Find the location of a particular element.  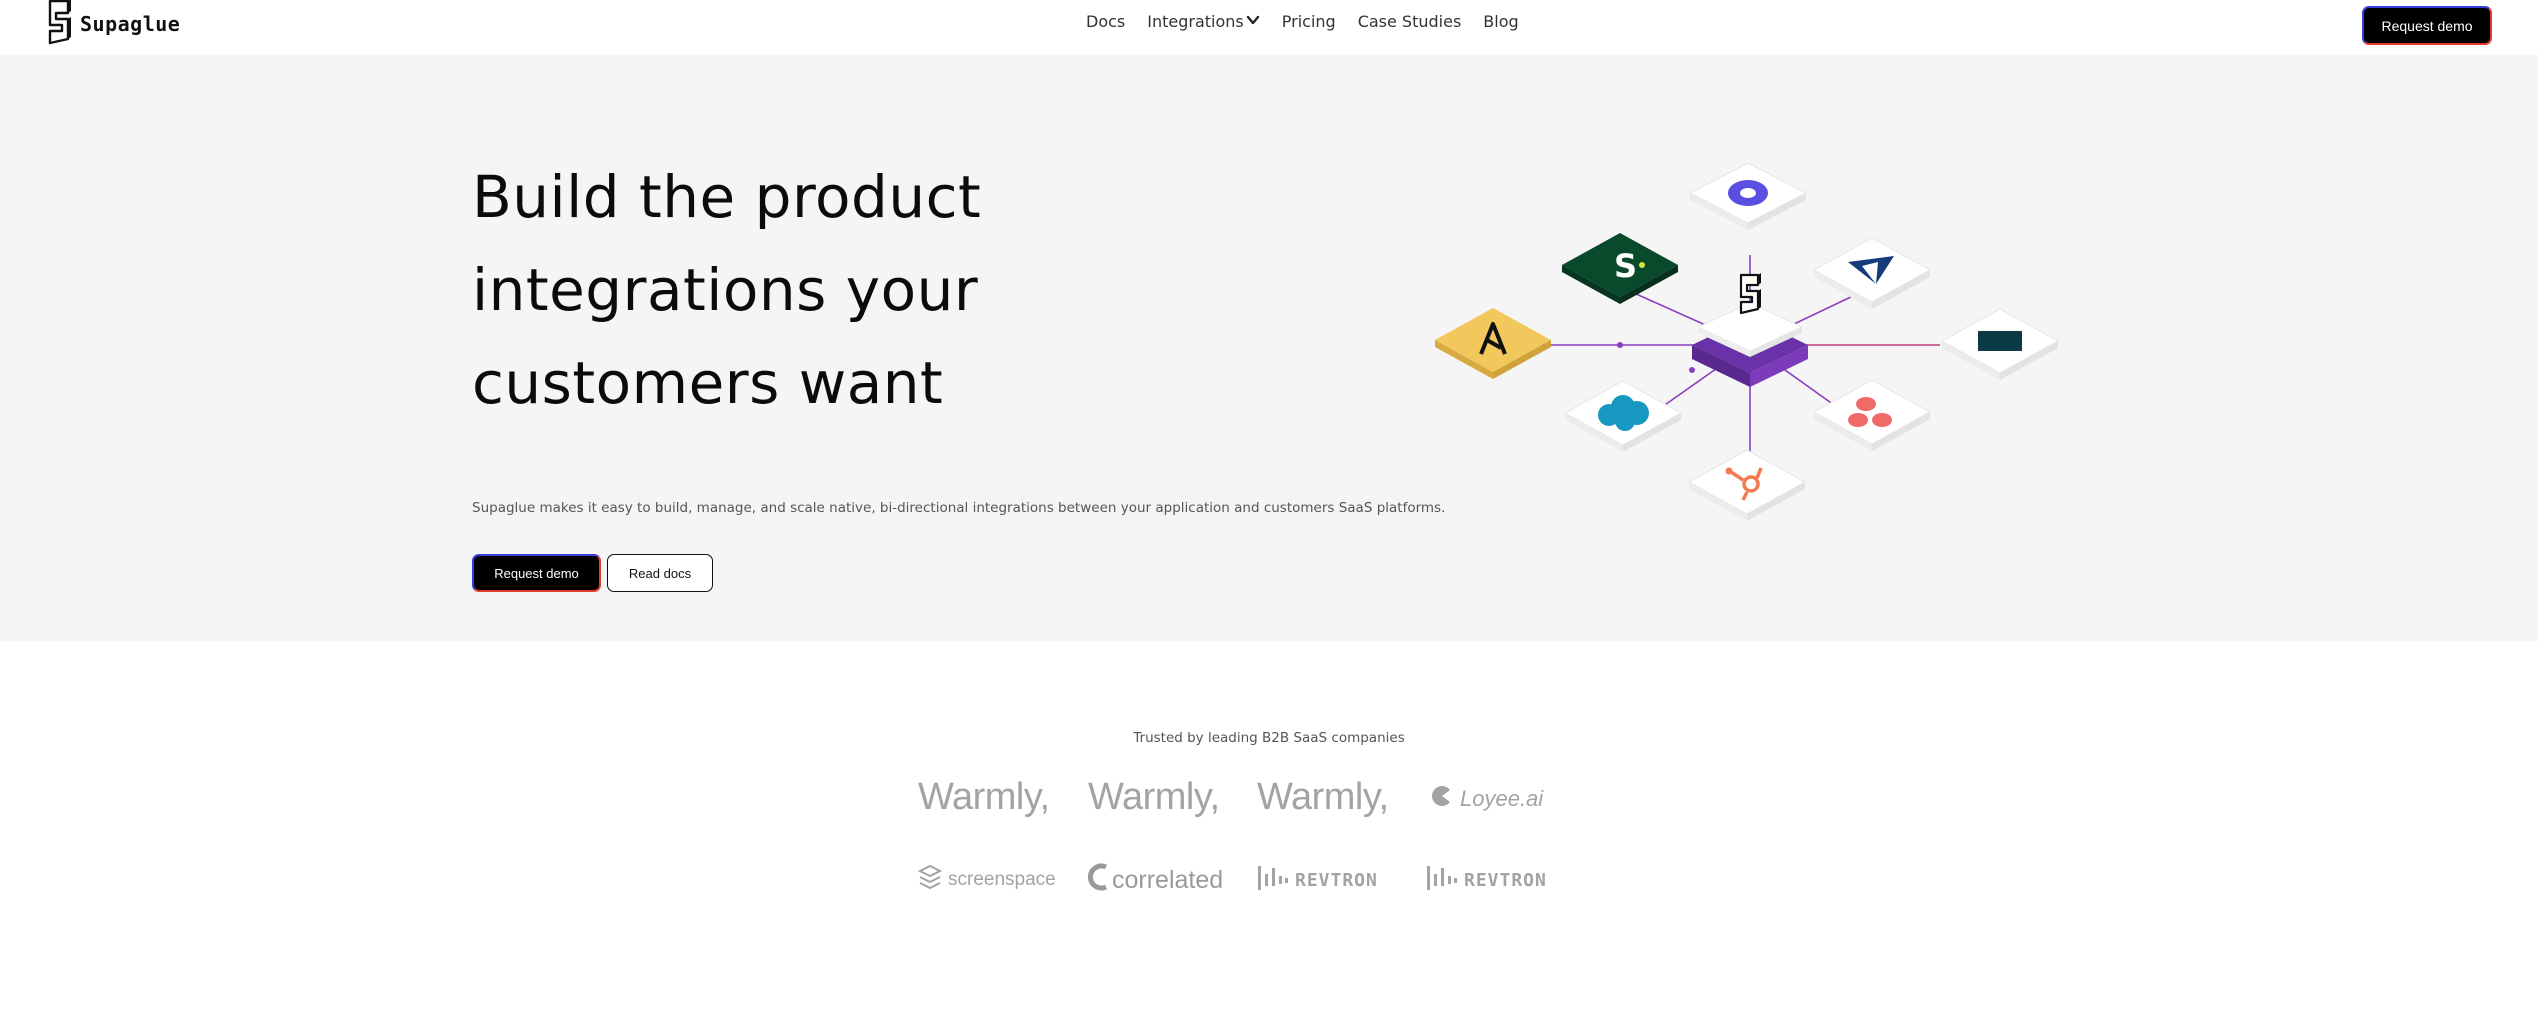

screenspace-logo-text: screenspace is located at coordinates (1002, 879).